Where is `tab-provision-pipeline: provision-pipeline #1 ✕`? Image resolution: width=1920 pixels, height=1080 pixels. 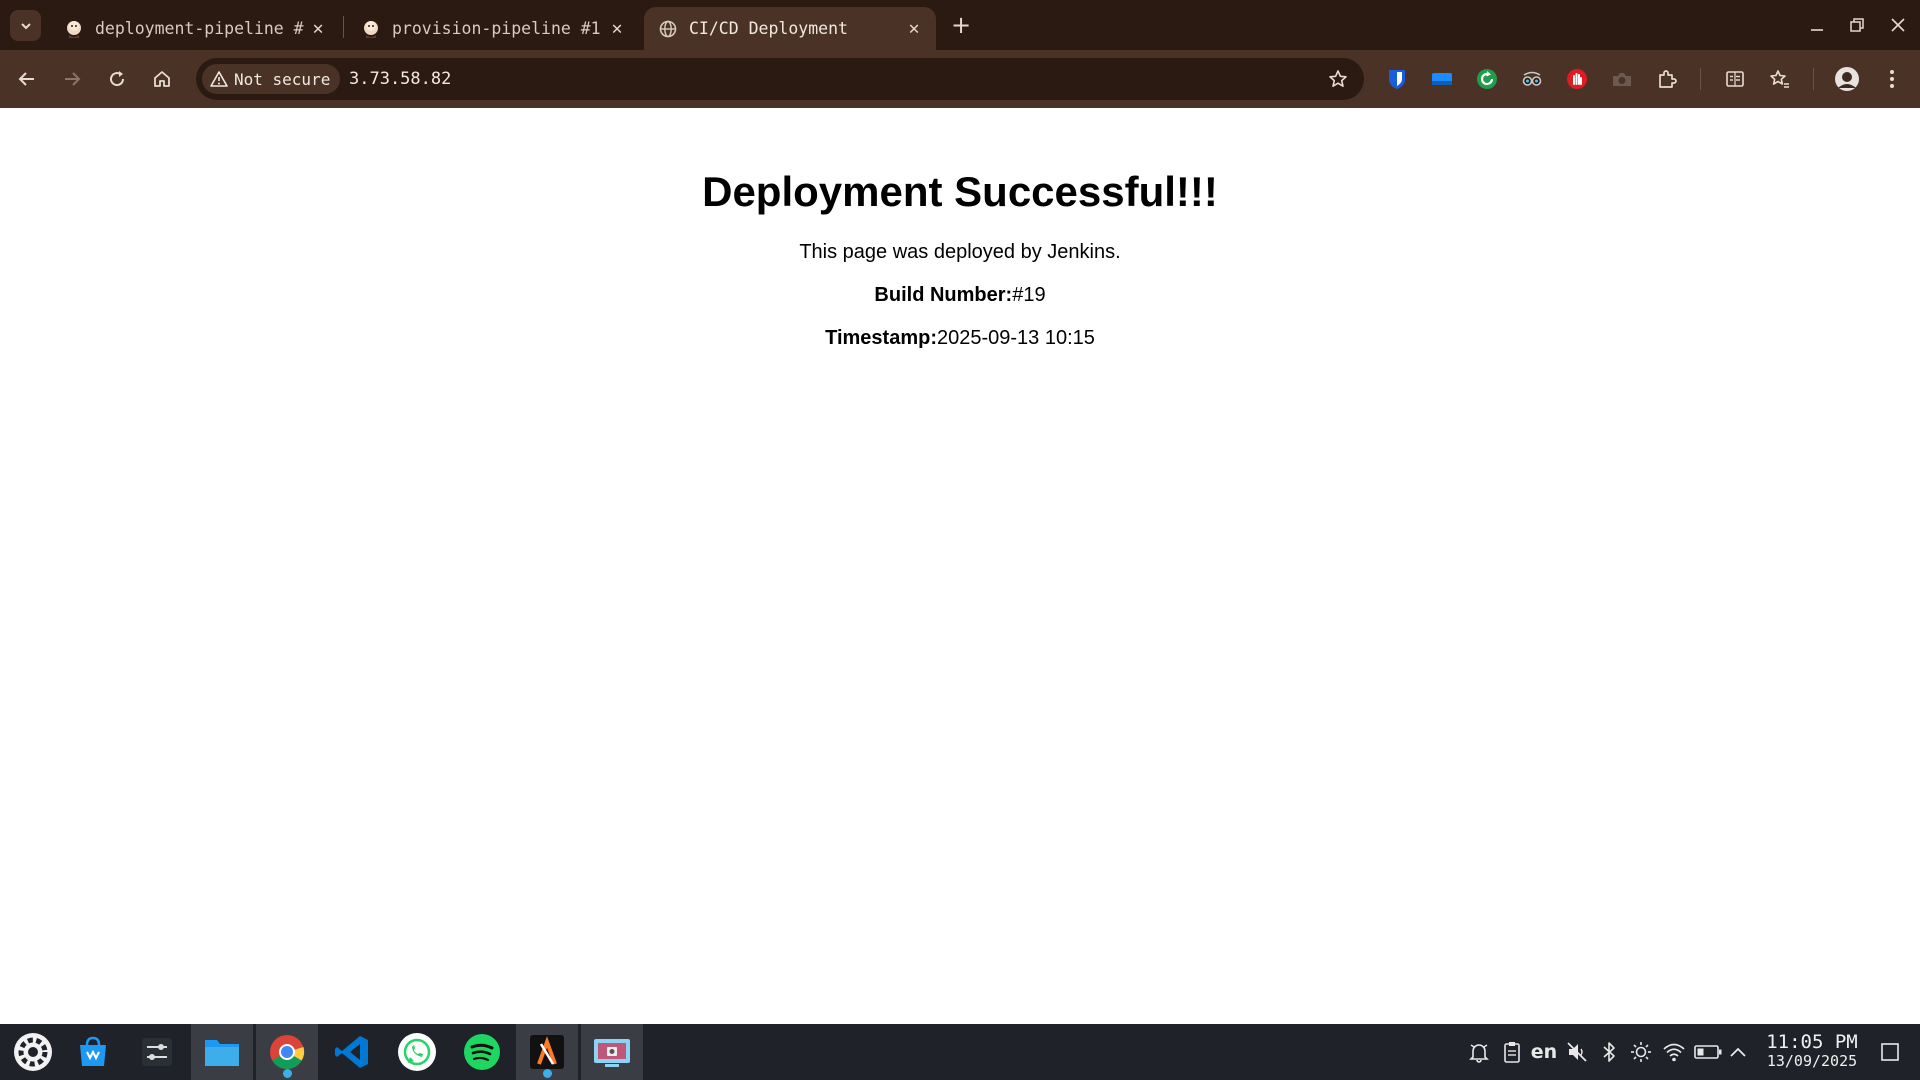
tab-provision-pipeline: provision-pipeline #1 ✕ is located at coordinates (493, 28).